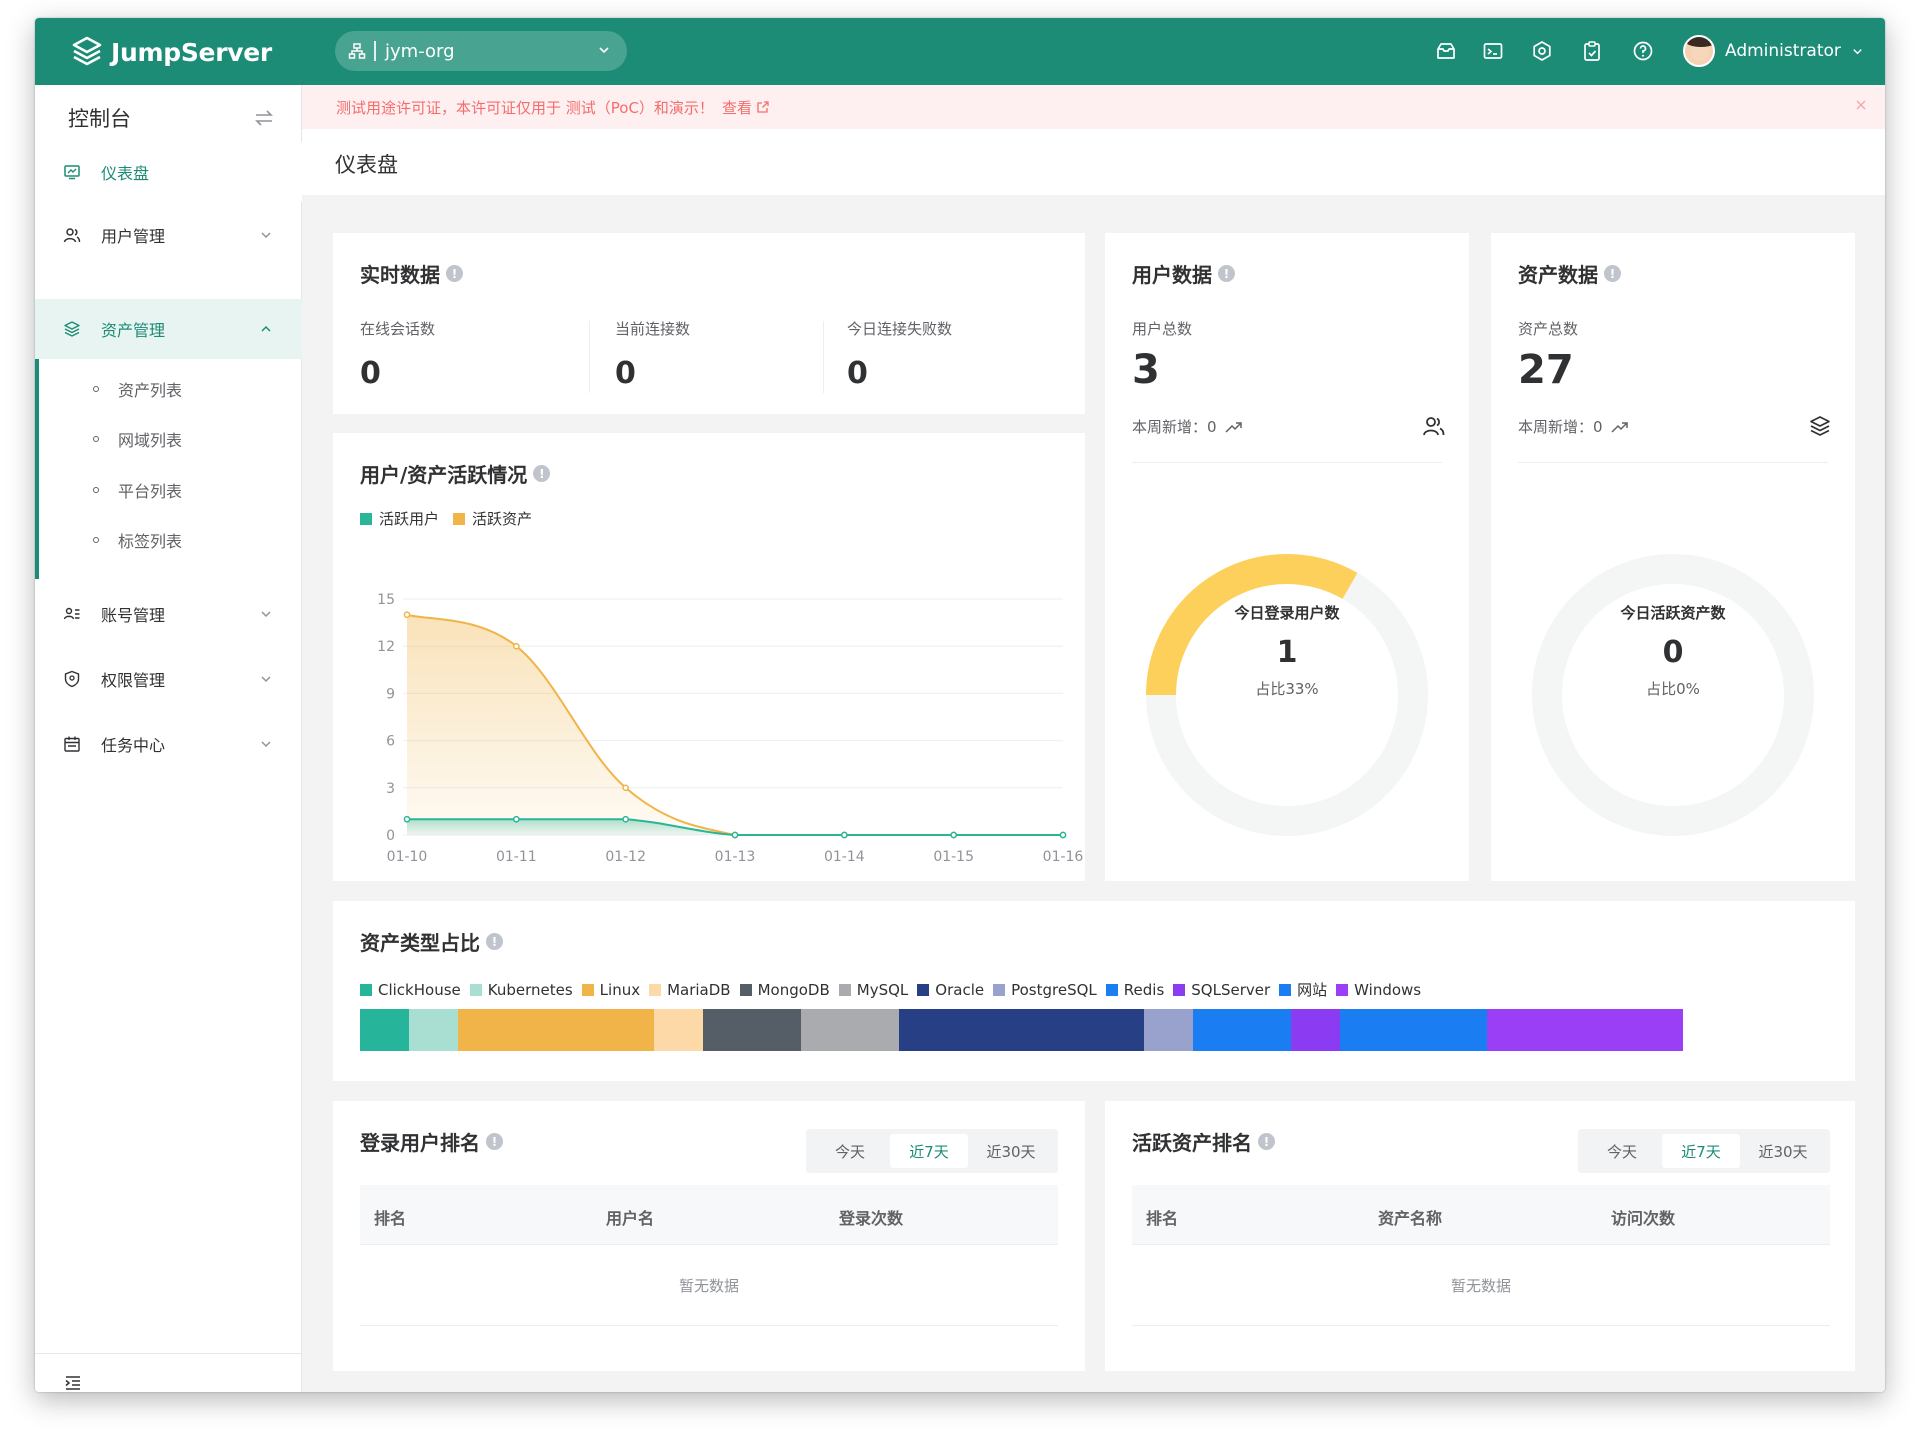  What do you see at coordinates (793, 989) in the screenshot?
I see `legend-label: MongoDB` at bounding box center [793, 989].